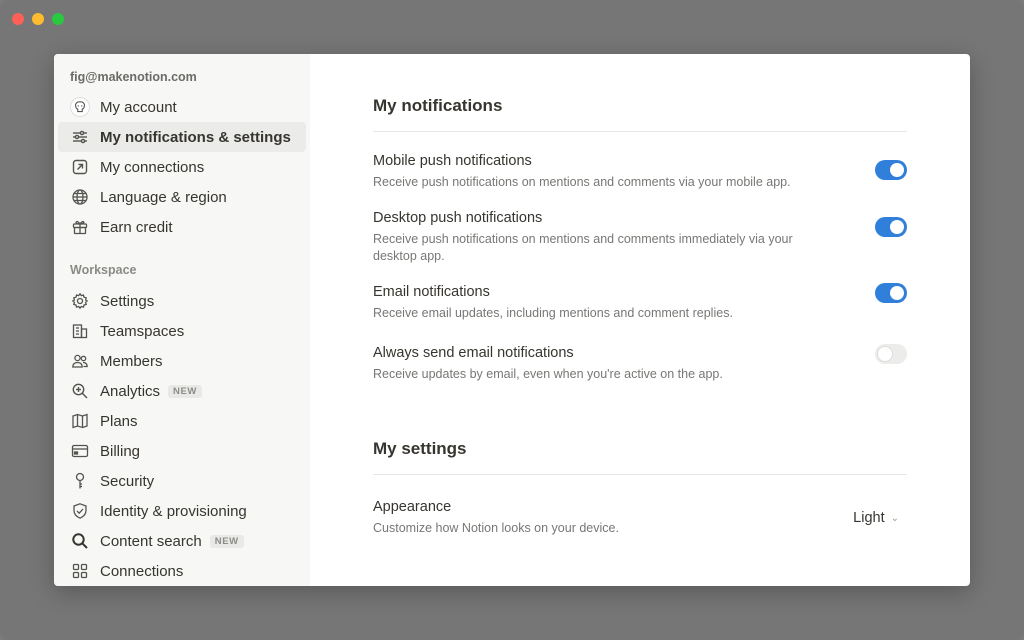 Image resolution: width=1024 pixels, height=640 pixels. What do you see at coordinates (80, 451) in the screenshot?
I see `credit-card-icon` at bounding box center [80, 451].